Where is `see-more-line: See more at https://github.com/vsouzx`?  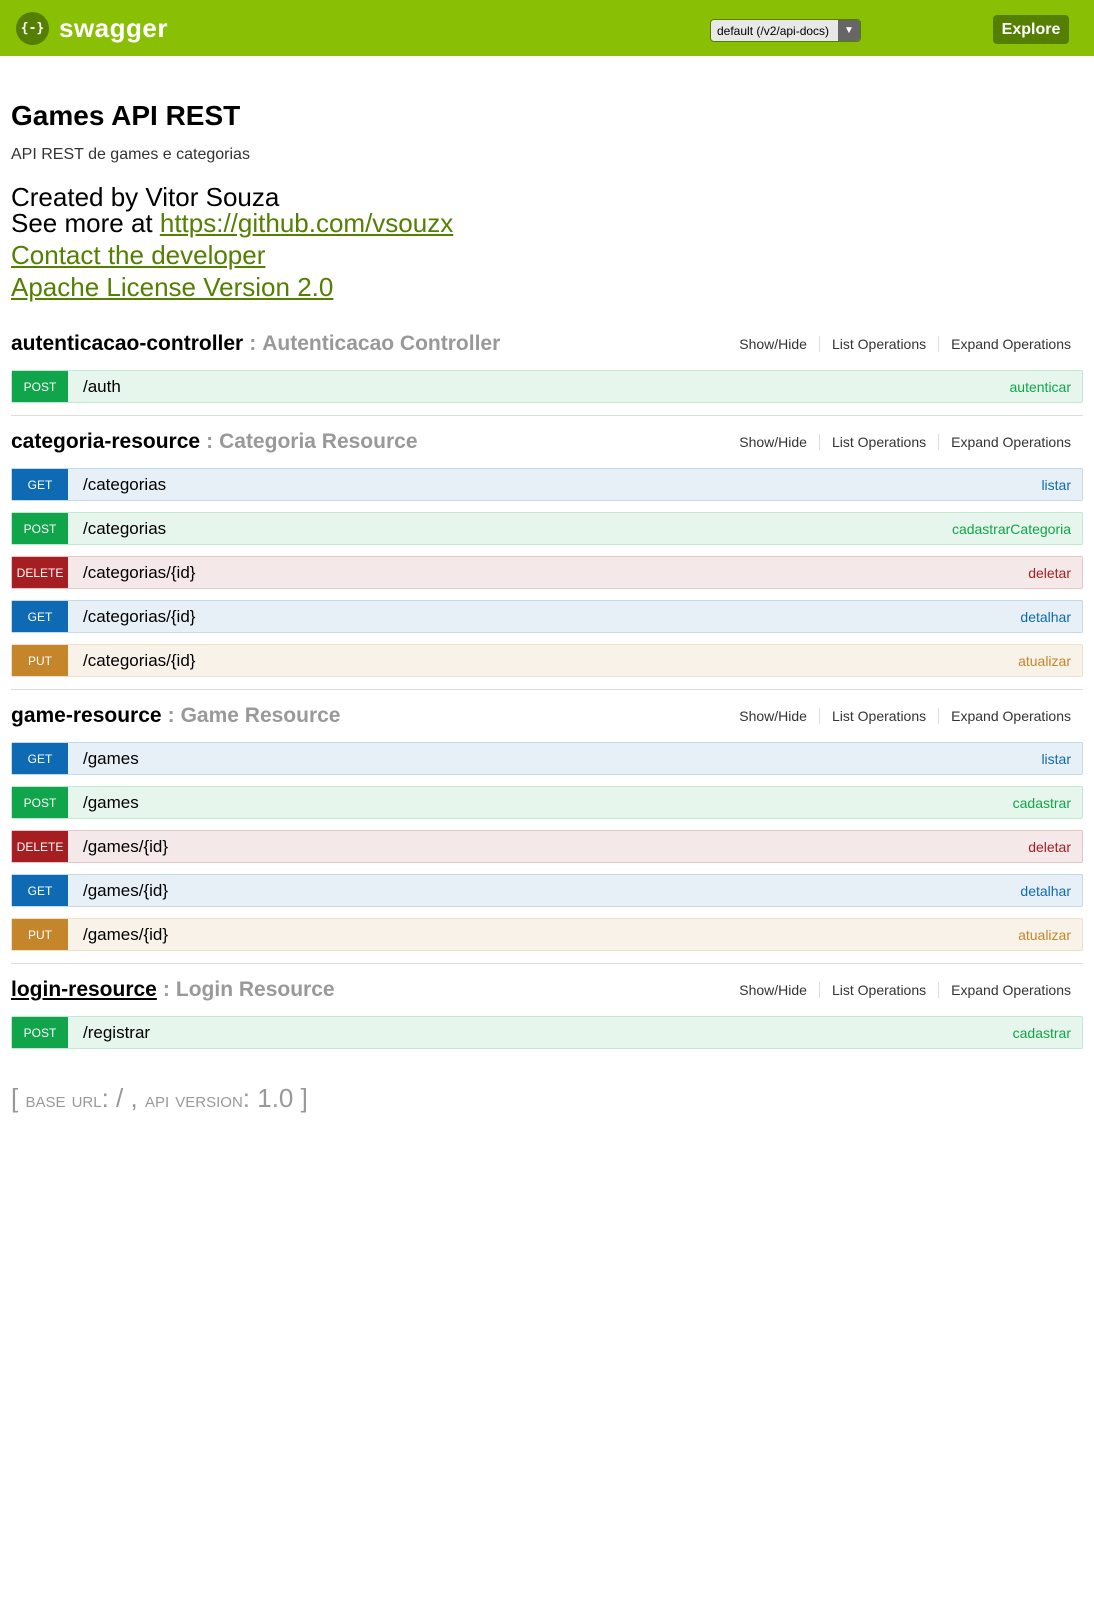 see-more-line: See more at https://github.com/vsouzx is located at coordinates (547, 223).